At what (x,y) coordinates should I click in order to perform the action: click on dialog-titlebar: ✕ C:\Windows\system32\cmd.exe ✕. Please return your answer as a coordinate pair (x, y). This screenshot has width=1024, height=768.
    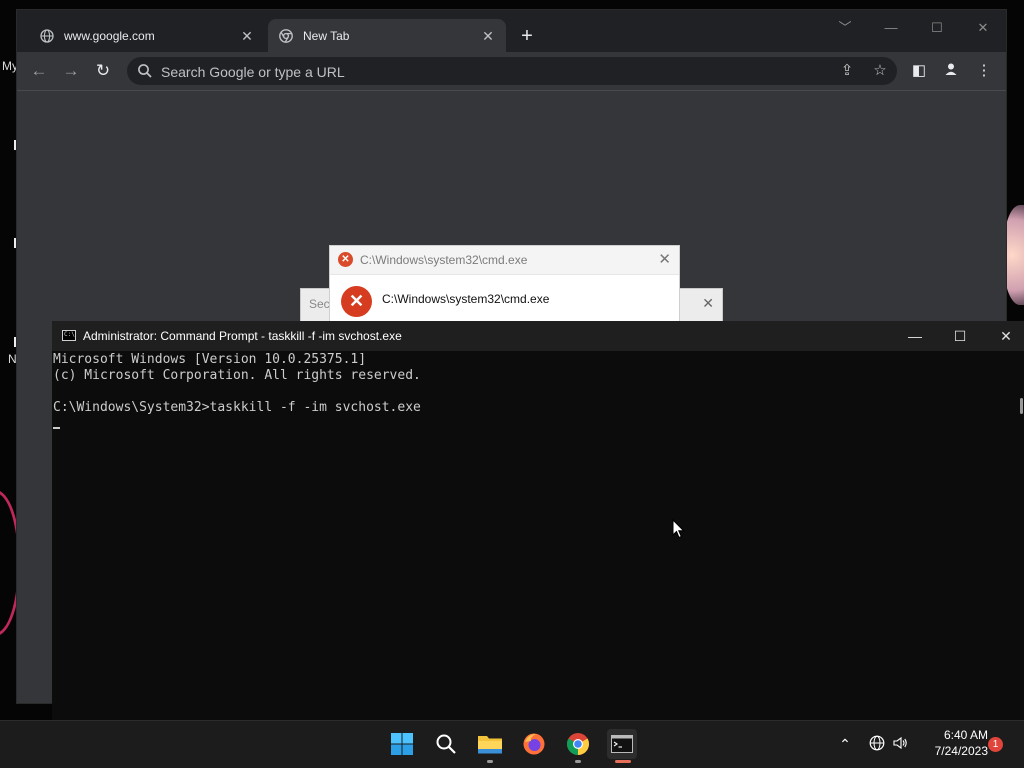
    Looking at the image, I should click on (504, 260).